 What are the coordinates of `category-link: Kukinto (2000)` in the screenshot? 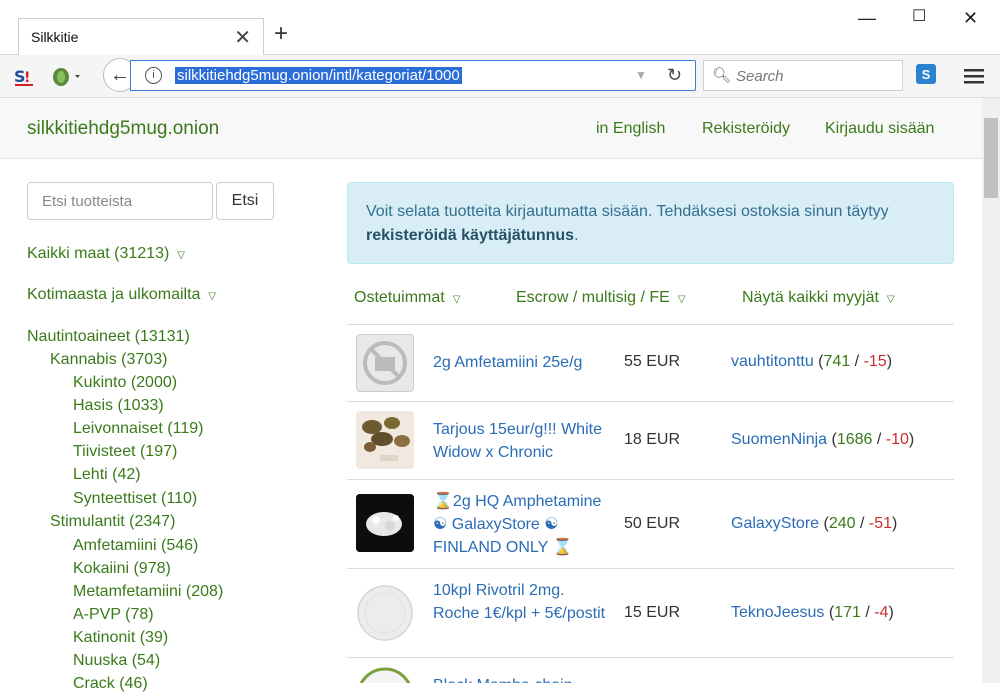 It's located at (125, 383).